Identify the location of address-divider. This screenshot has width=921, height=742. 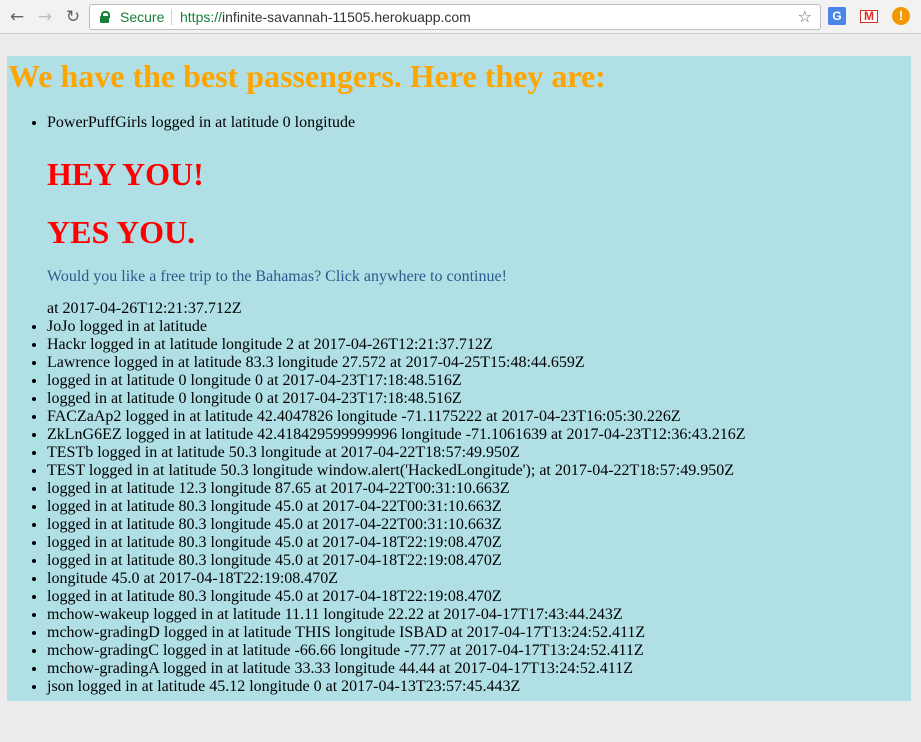
(171, 17).